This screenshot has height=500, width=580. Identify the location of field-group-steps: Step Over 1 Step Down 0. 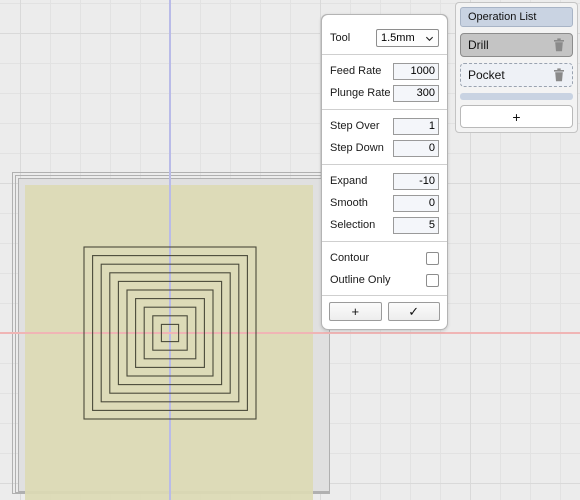
(384, 137).